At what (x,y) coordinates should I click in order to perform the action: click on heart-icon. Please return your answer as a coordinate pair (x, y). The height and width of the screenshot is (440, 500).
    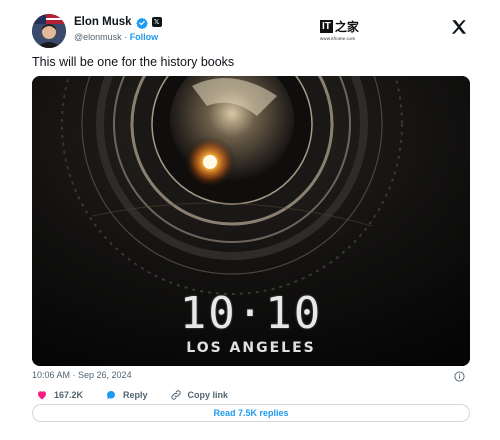
    Looking at the image, I should click on (42, 395).